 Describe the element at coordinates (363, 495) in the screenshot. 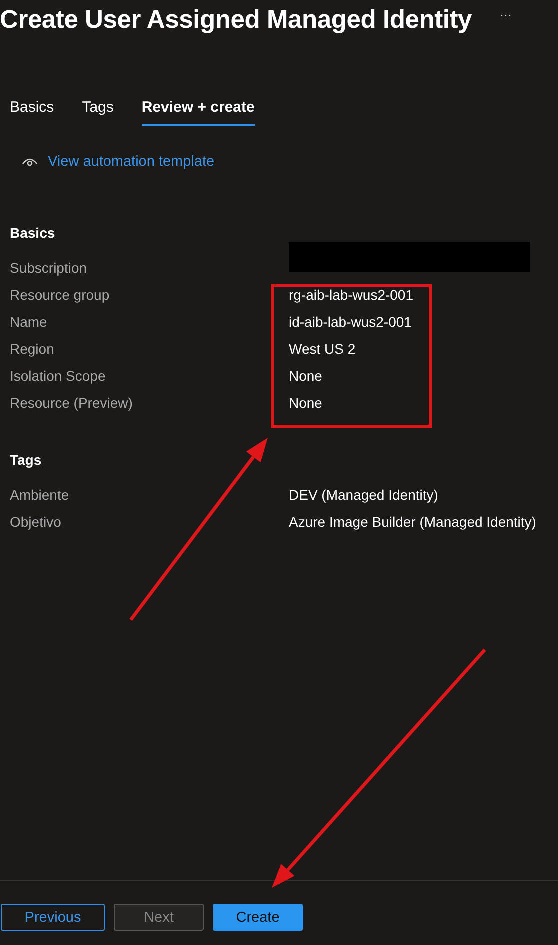

I see `field-value: DEV (Managed Identity)` at that location.